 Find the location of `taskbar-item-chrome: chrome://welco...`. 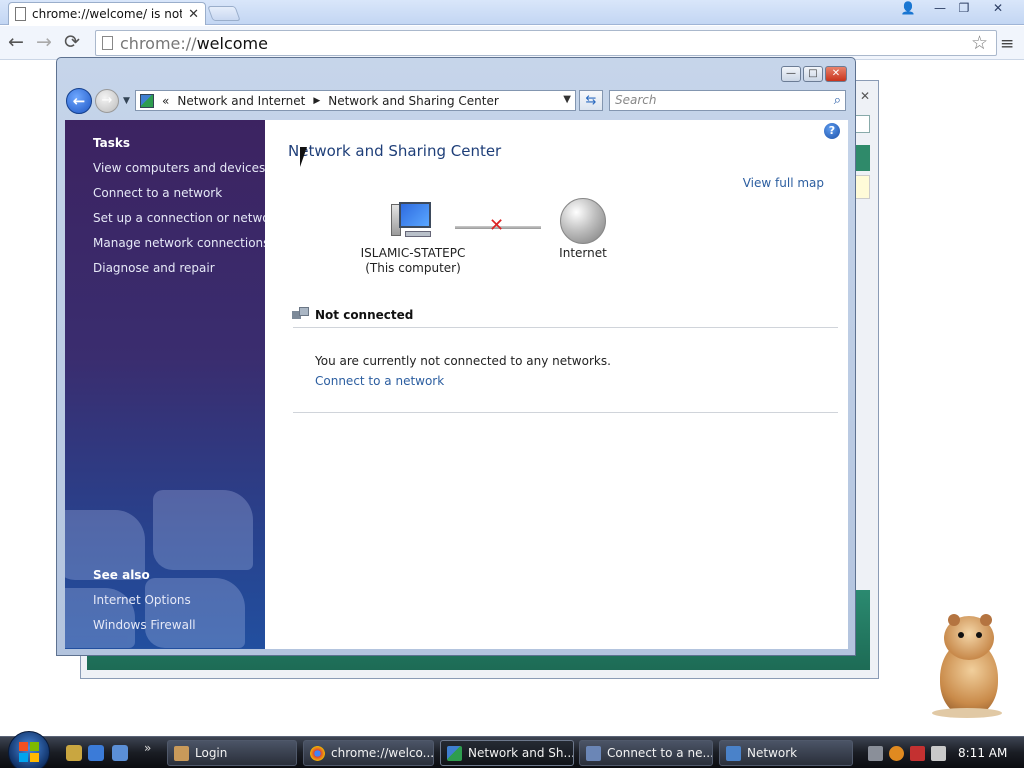

taskbar-item-chrome: chrome://welco... is located at coordinates (368, 753).